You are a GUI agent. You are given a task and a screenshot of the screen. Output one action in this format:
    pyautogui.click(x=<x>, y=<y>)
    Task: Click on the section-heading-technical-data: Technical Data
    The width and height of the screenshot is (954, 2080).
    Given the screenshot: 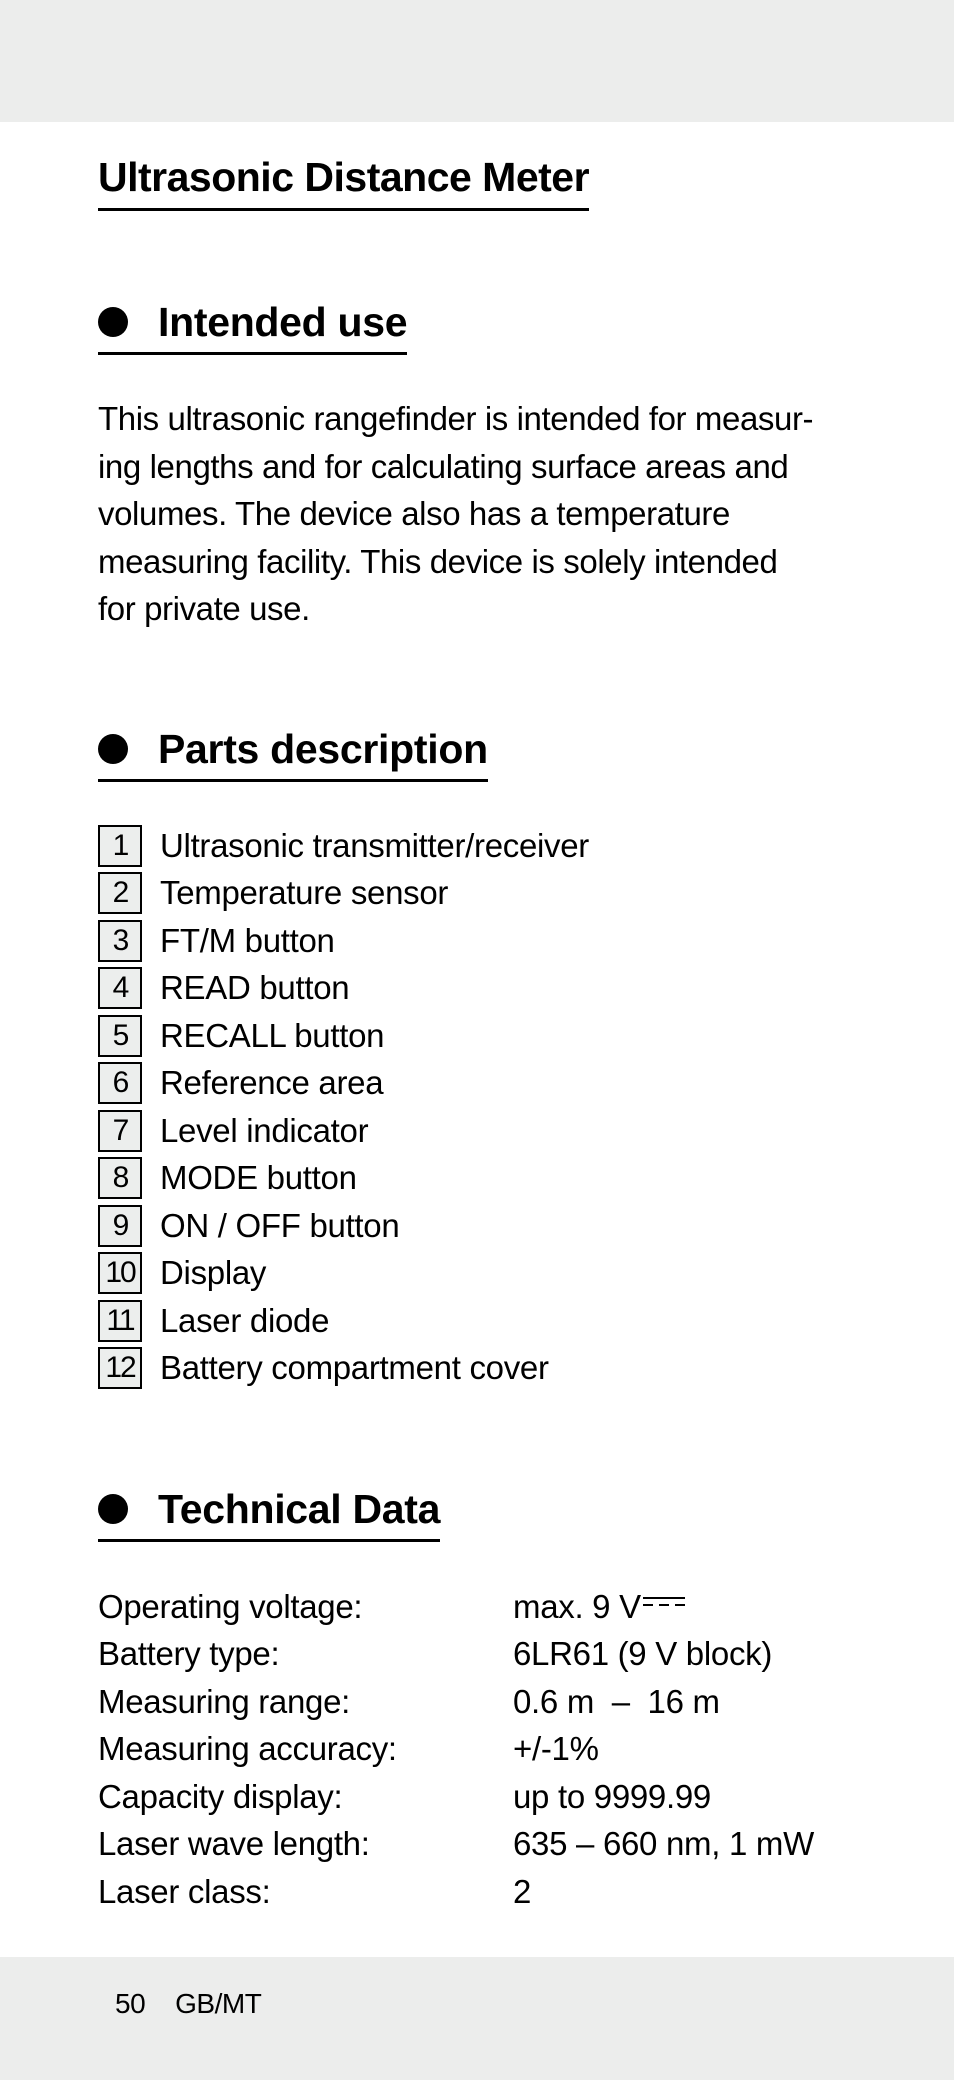 What is the action you would take?
    pyautogui.click(x=269, y=1512)
    